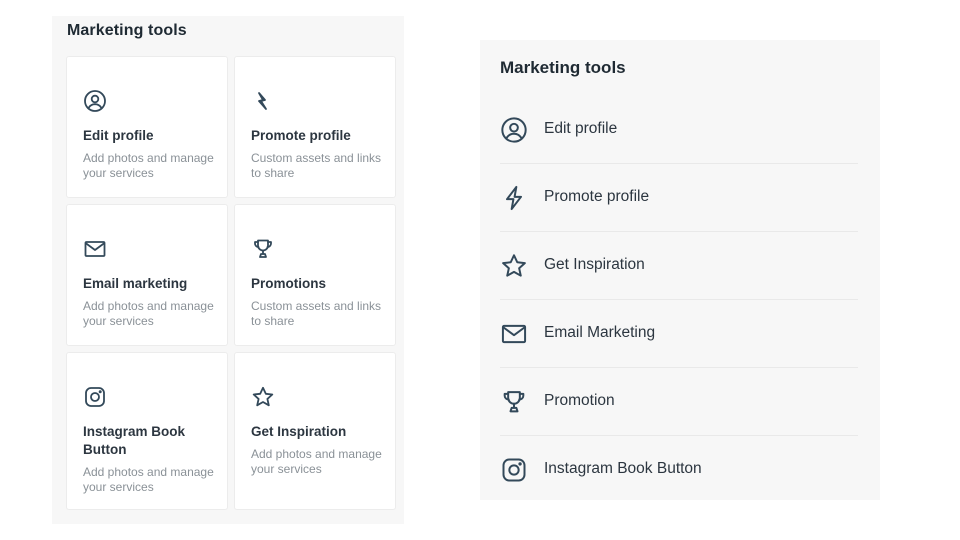 Image resolution: width=960 pixels, height=540 pixels. What do you see at coordinates (679, 130) in the screenshot?
I see `list-item-edit-profile: Edit profile` at bounding box center [679, 130].